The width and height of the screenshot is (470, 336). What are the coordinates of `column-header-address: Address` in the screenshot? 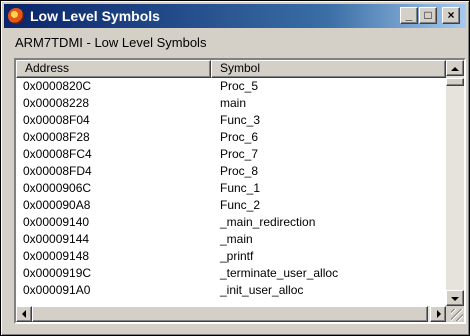 It's located at (113, 69).